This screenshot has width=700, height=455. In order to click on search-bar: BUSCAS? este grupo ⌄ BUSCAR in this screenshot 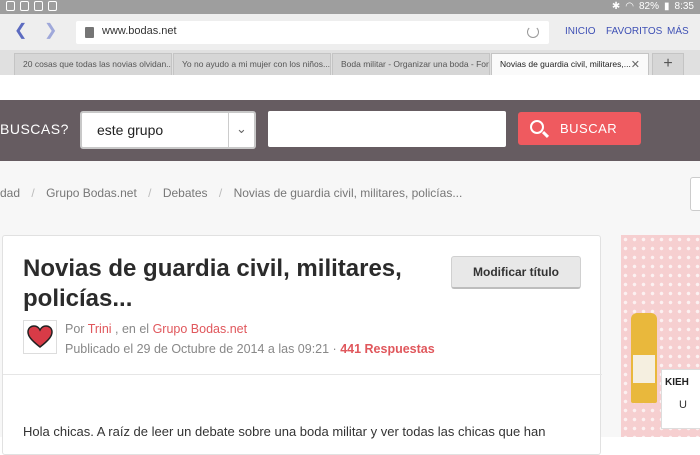, I will do `click(350, 130)`.